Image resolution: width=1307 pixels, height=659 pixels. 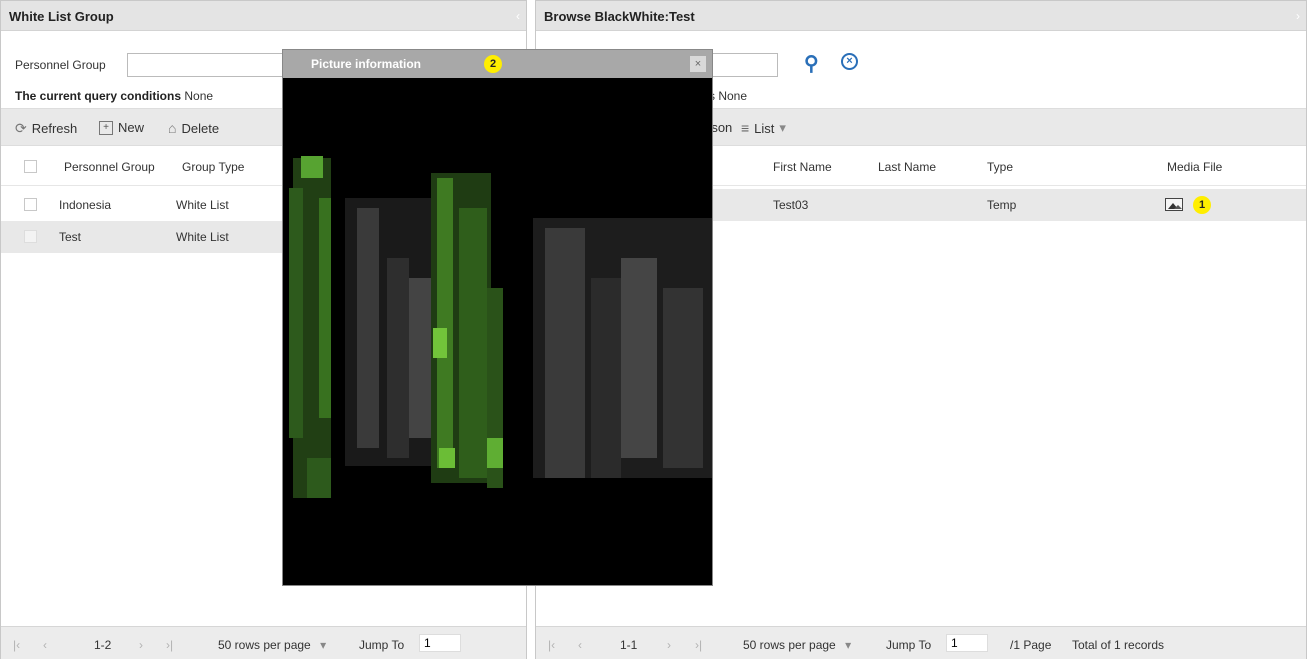 What do you see at coordinates (46, 128) in the screenshot?
I see `refresh-button: ⟳ Refresh` at bounding box center [46, 128].